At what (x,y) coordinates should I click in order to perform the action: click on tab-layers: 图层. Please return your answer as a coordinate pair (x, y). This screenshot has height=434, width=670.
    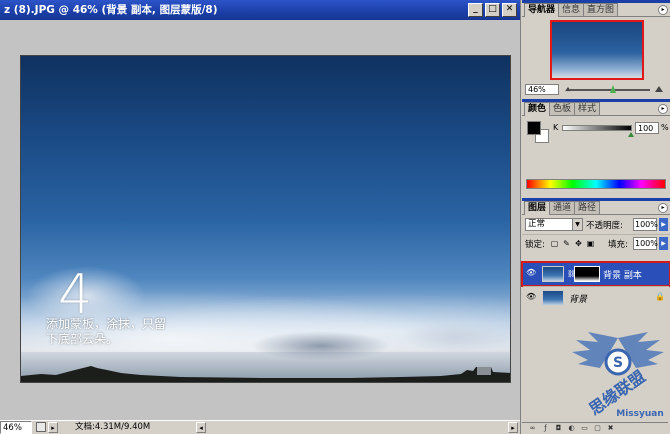
    Looking at the image, I should click on (537, 208).